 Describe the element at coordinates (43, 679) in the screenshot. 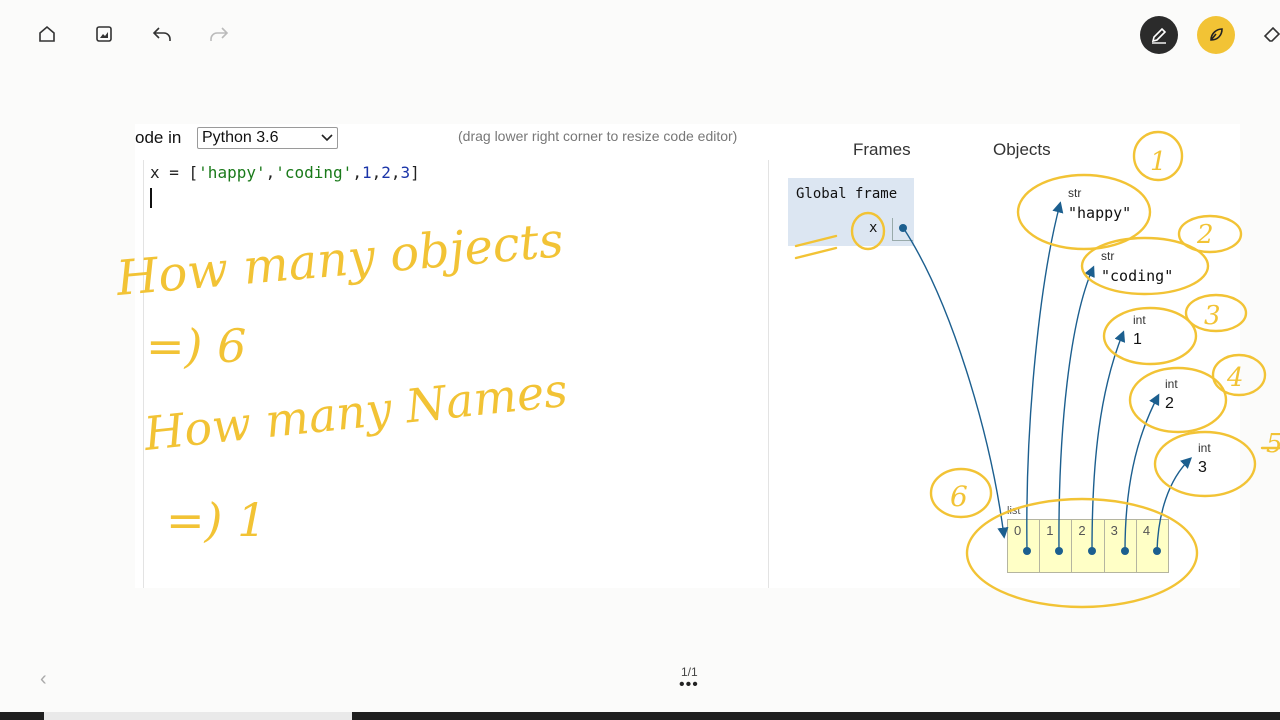

I see `previous-page-icon: ‹` at that location.